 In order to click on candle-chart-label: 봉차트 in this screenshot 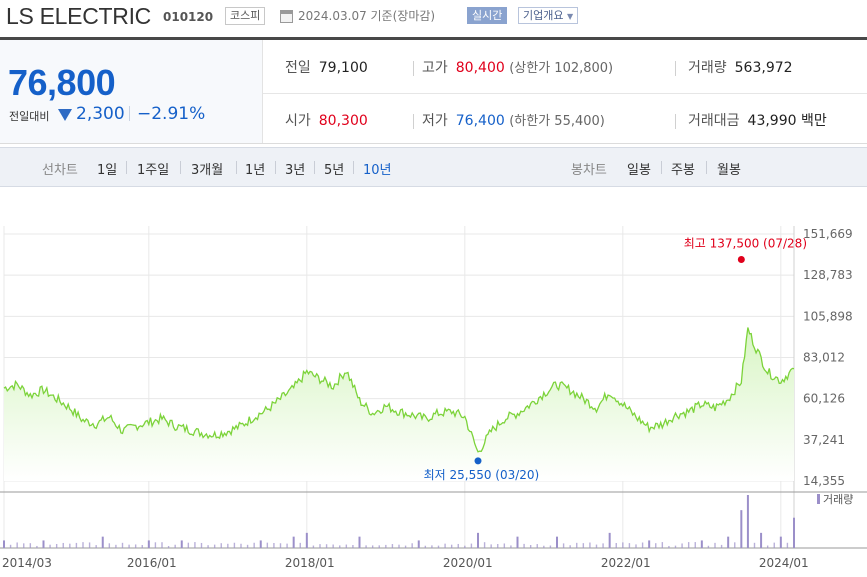, I will do `click(589, 170)`.